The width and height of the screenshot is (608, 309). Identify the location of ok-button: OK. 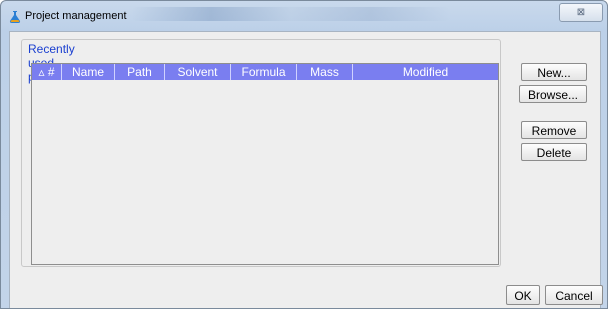
(523, 295).